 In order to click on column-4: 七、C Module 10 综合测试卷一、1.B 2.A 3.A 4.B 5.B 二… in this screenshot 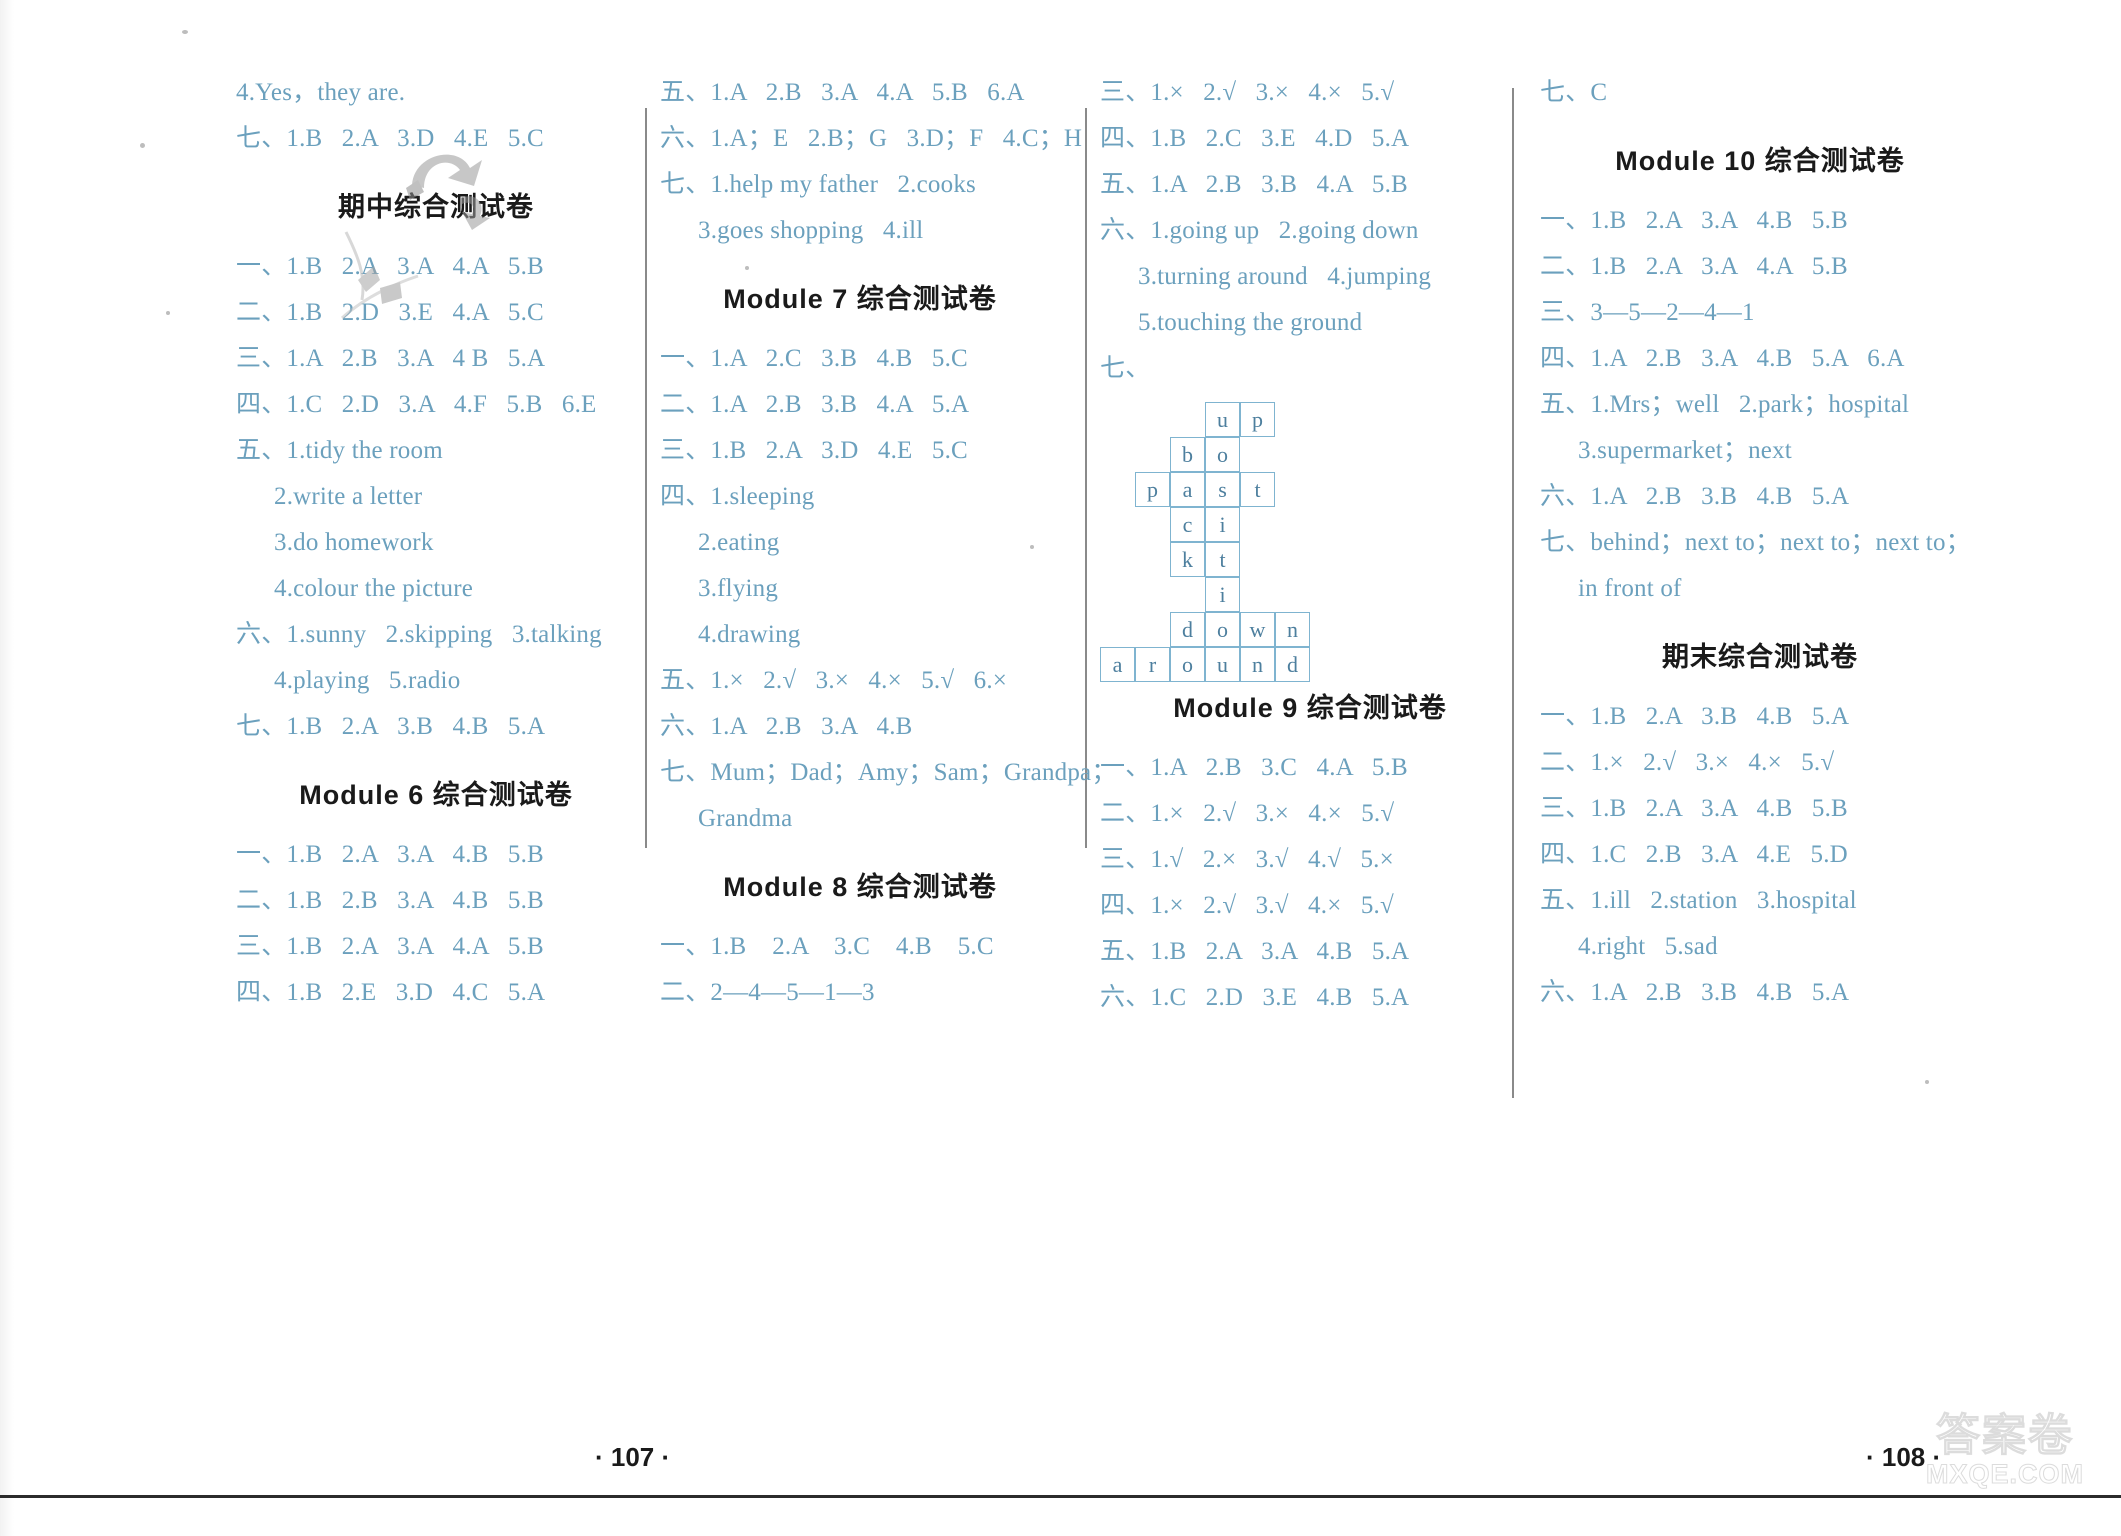, I will do `click(1760, 553)`.